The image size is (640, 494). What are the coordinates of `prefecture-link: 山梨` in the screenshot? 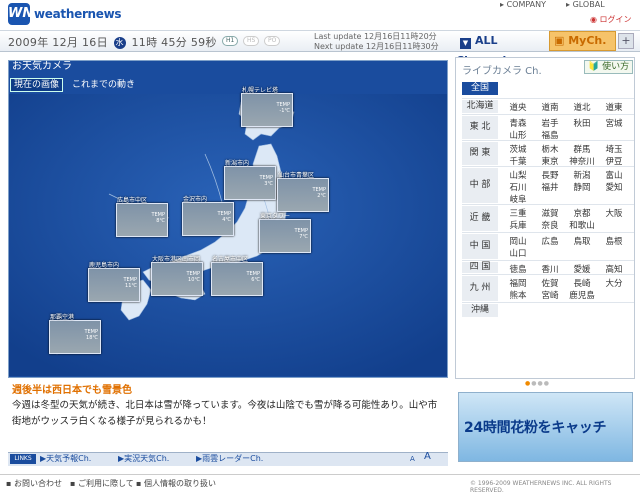 It's located at (518, 175).